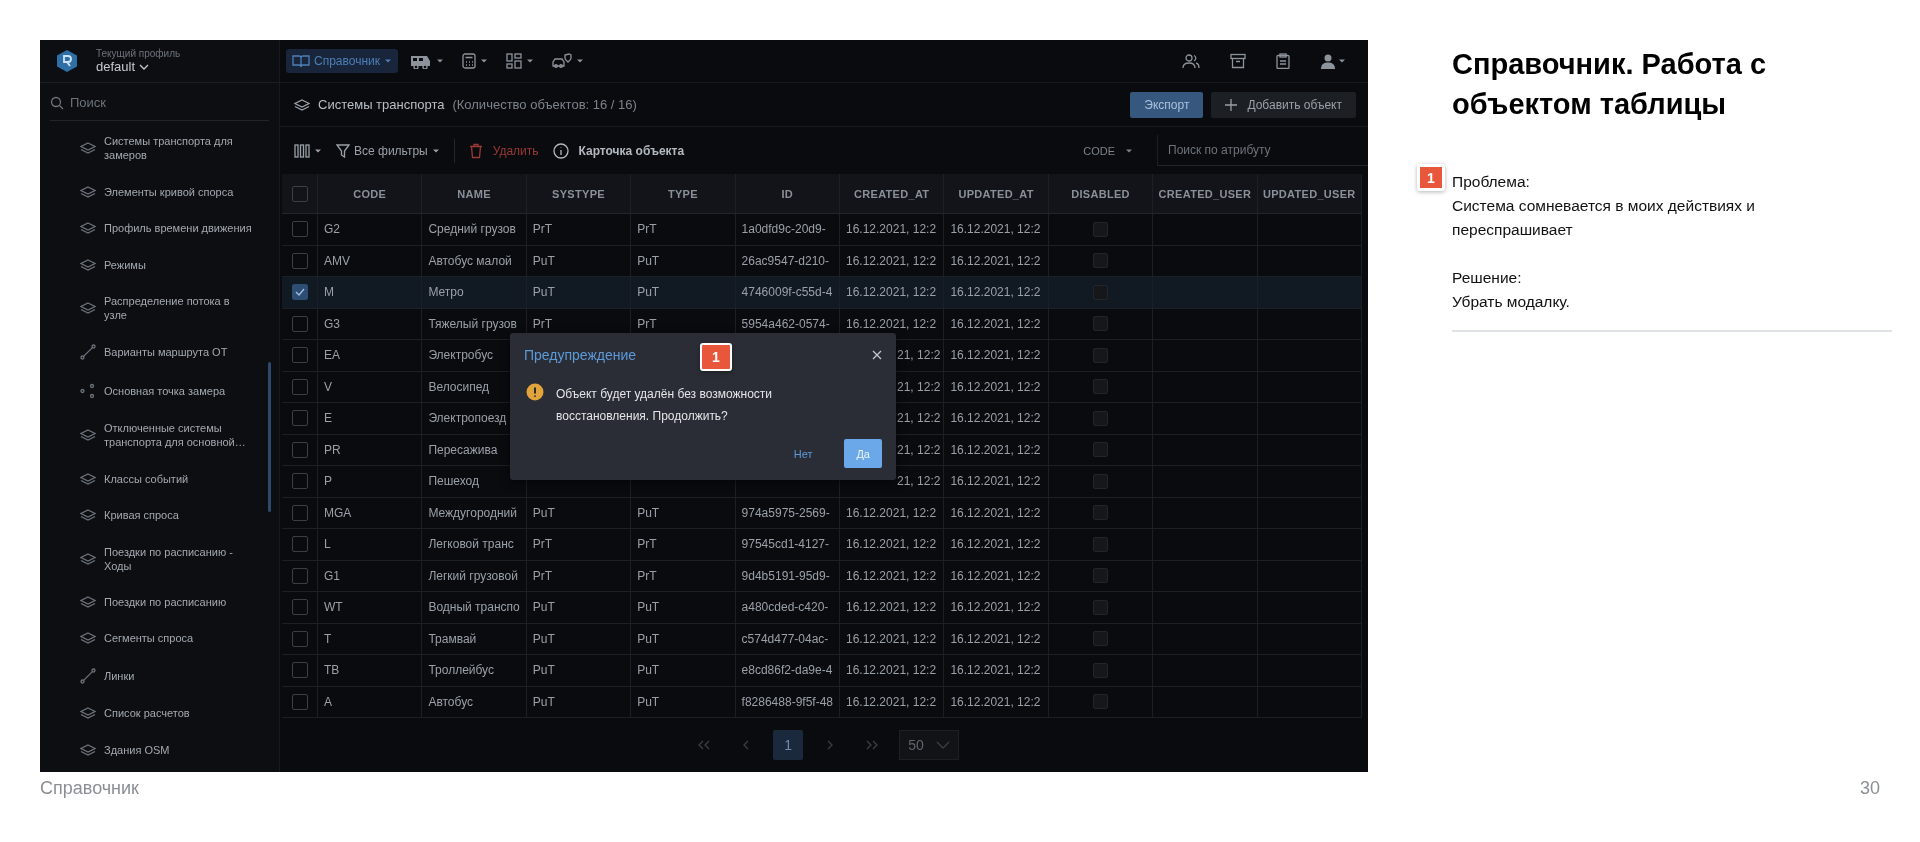  What do you see at coordinates (370, 193) in the screenshot?
I see `column-header: CODE` at bounding box center [370, 193].